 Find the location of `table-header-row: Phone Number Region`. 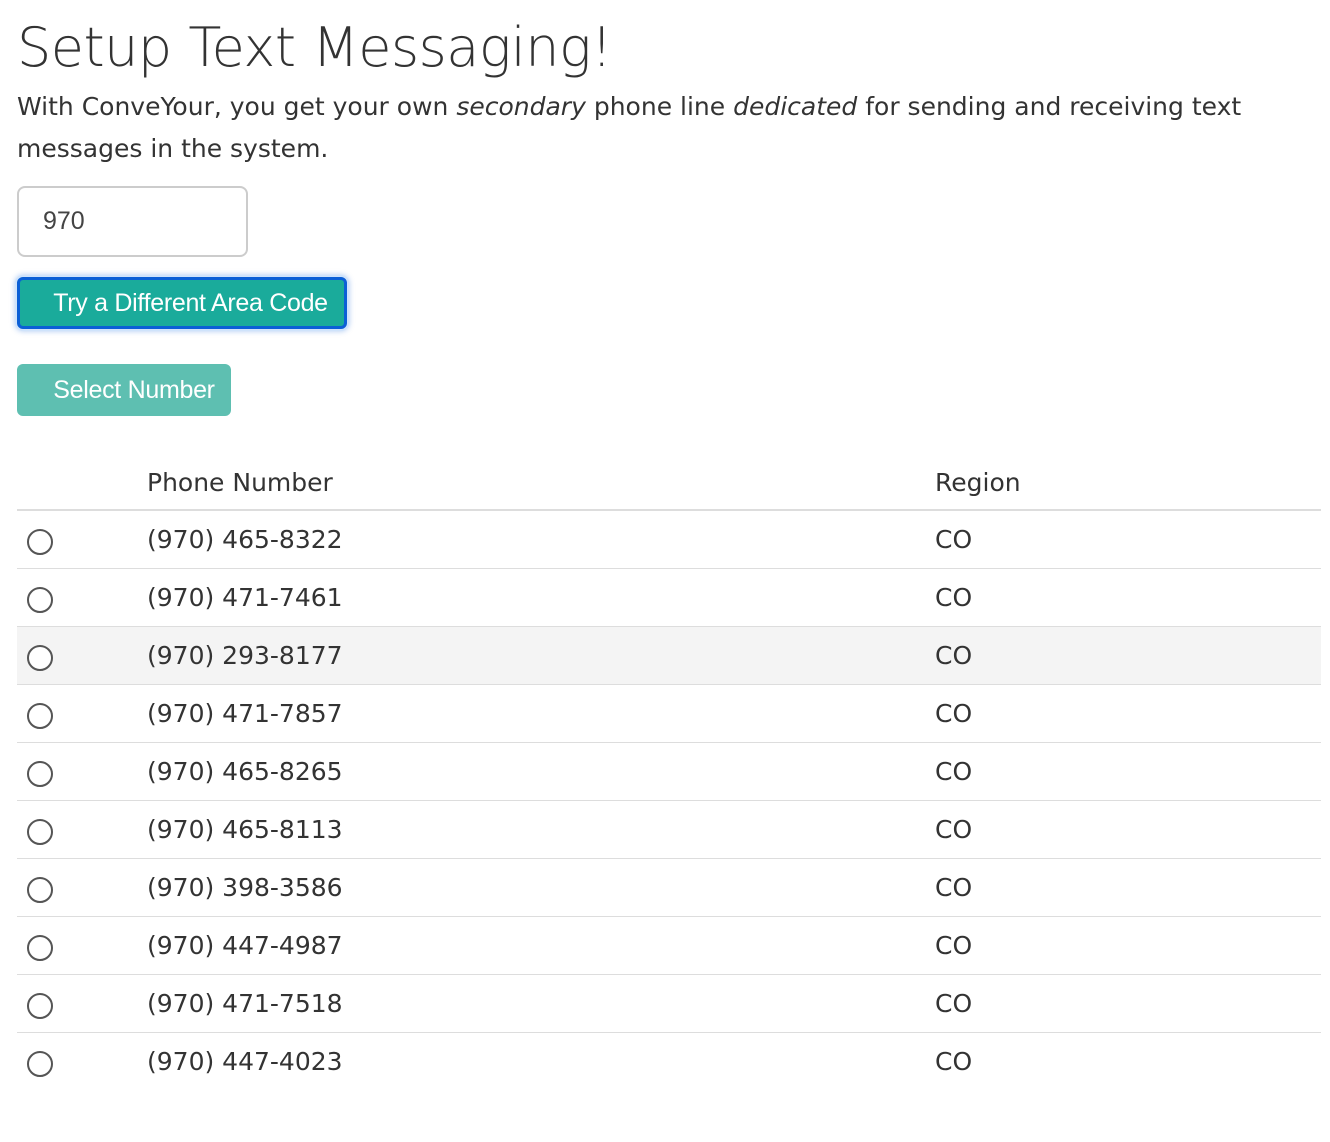

table-header-row: Phone Number Region is located at coordinates (669, 483).